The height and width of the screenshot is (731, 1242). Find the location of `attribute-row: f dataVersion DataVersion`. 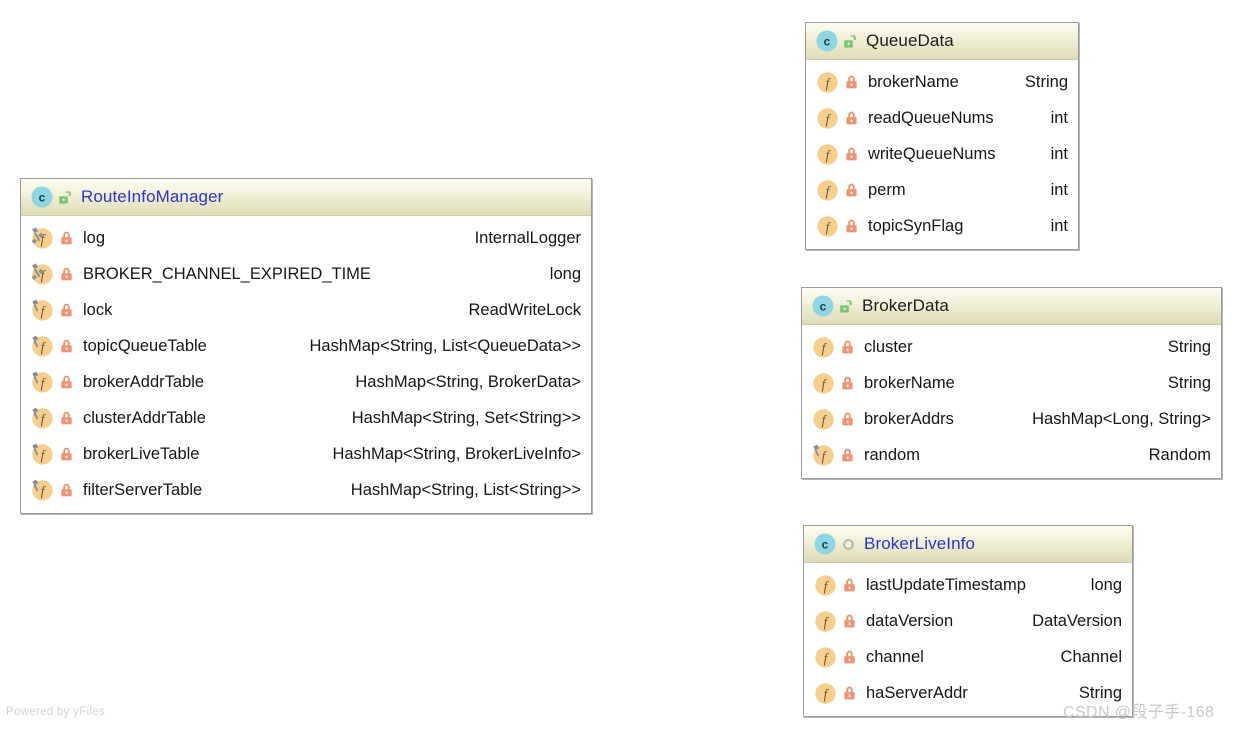

attribute-row: f dataVersion DataVersion is located at coordinates (968, 621).